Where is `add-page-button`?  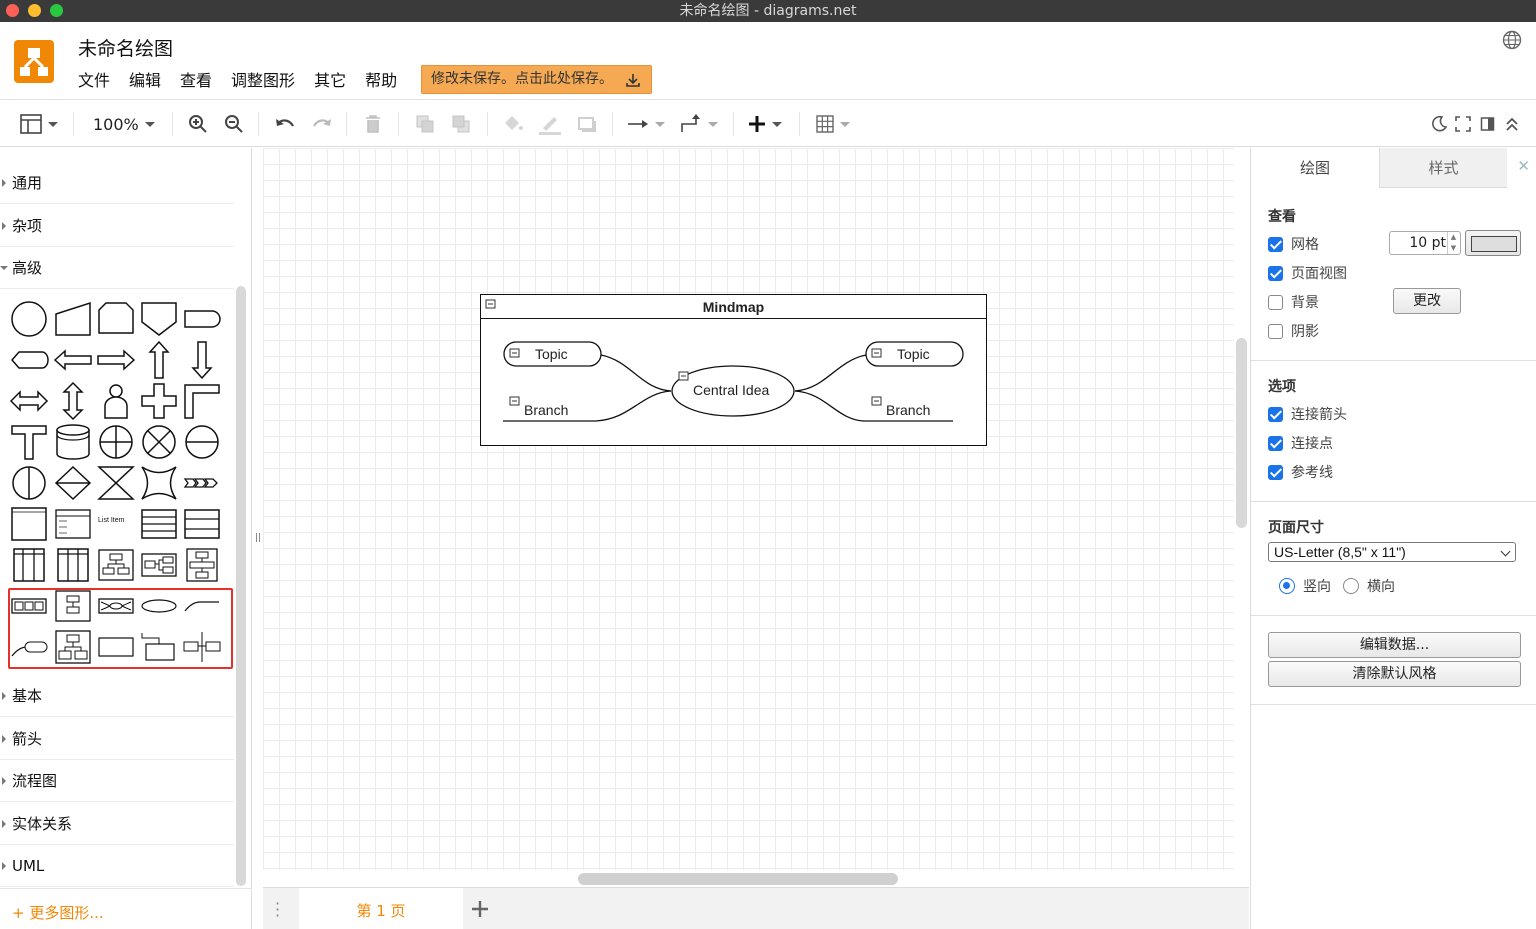 add-page-button is located at coordinates (480, 910).